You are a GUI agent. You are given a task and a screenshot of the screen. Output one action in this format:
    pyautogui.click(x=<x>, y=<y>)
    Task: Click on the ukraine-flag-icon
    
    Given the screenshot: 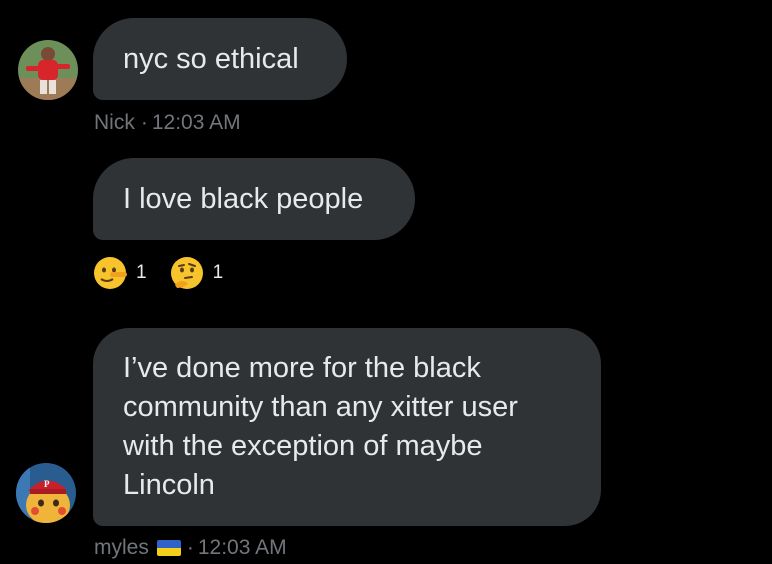 What is the action you would take?
    pyautogui.click(x=168, y=548)
    